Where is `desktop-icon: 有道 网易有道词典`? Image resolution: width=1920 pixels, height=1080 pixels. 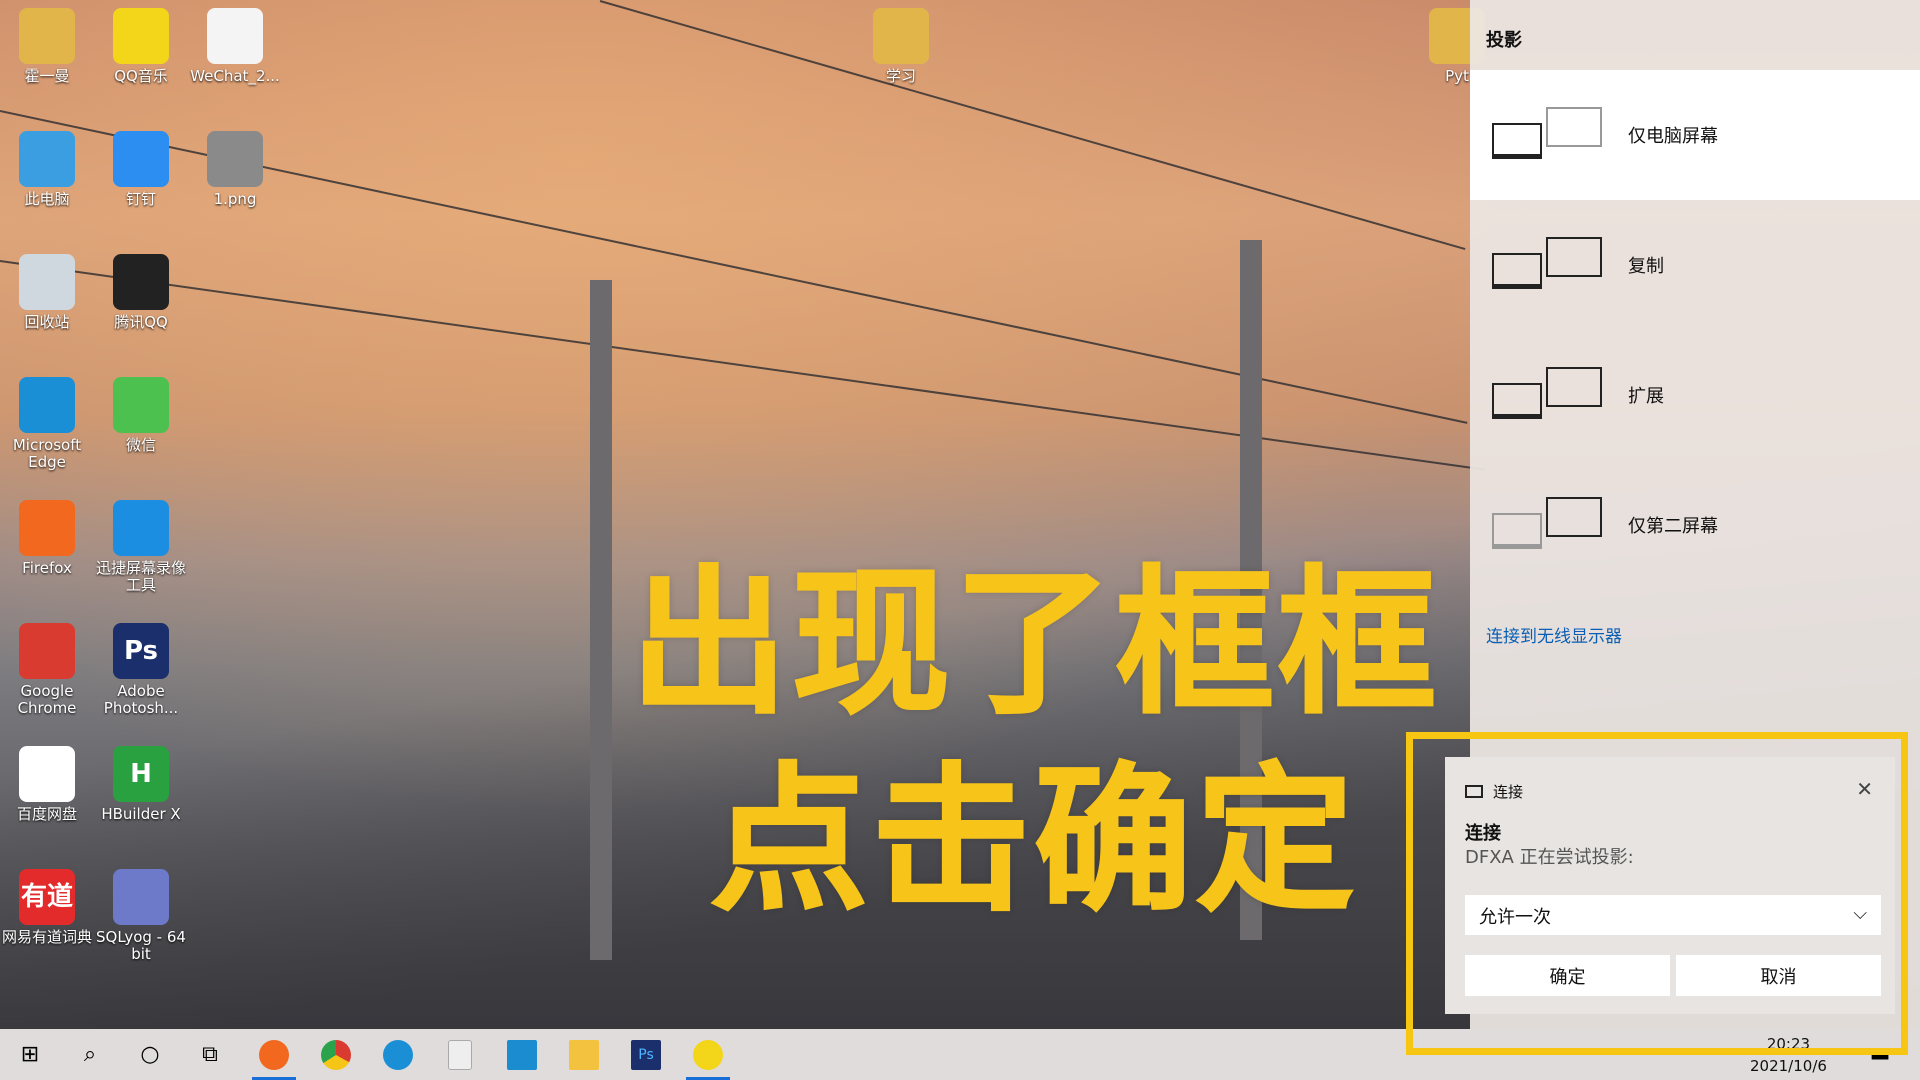
desktop-icon: 有道 网易有道词典 is located at coordinates (47, 905).